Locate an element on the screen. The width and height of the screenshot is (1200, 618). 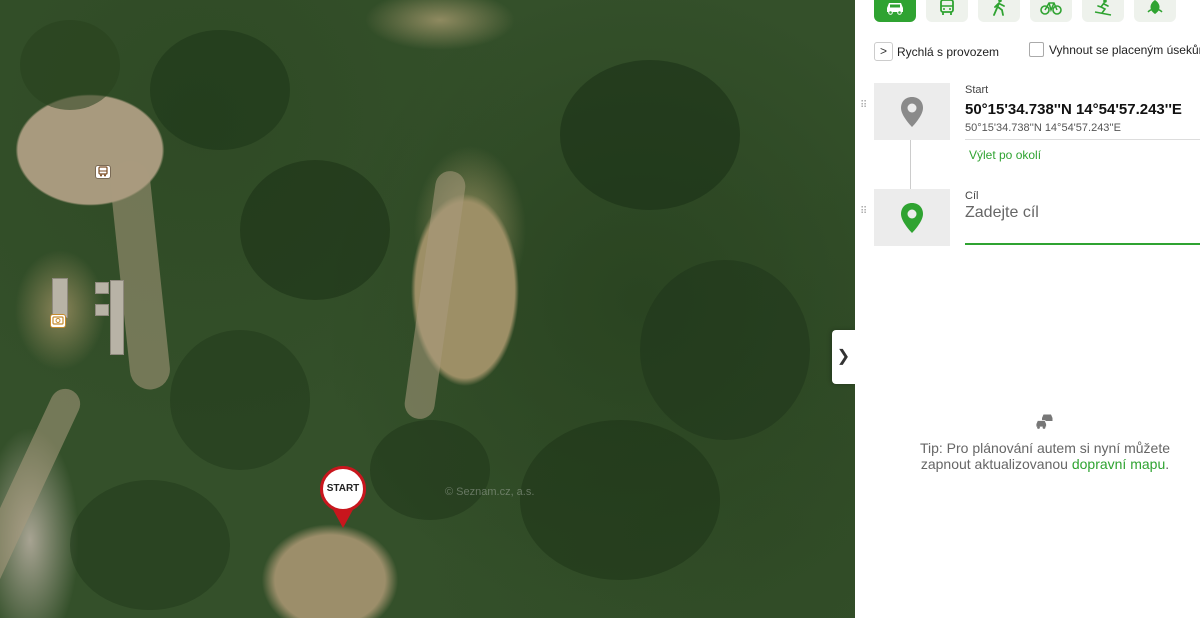
goal-input is located at coordinates (1082, 213).